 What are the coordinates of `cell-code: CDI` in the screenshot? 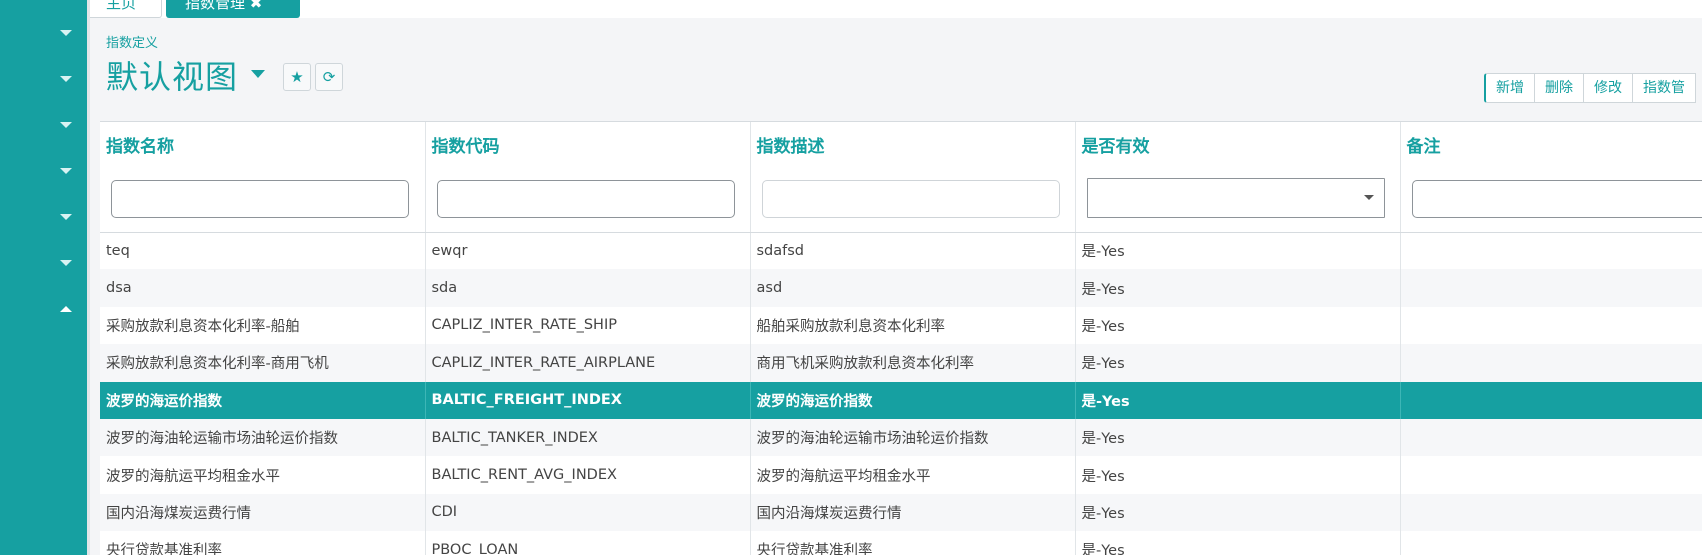 It's located at (588, 512).